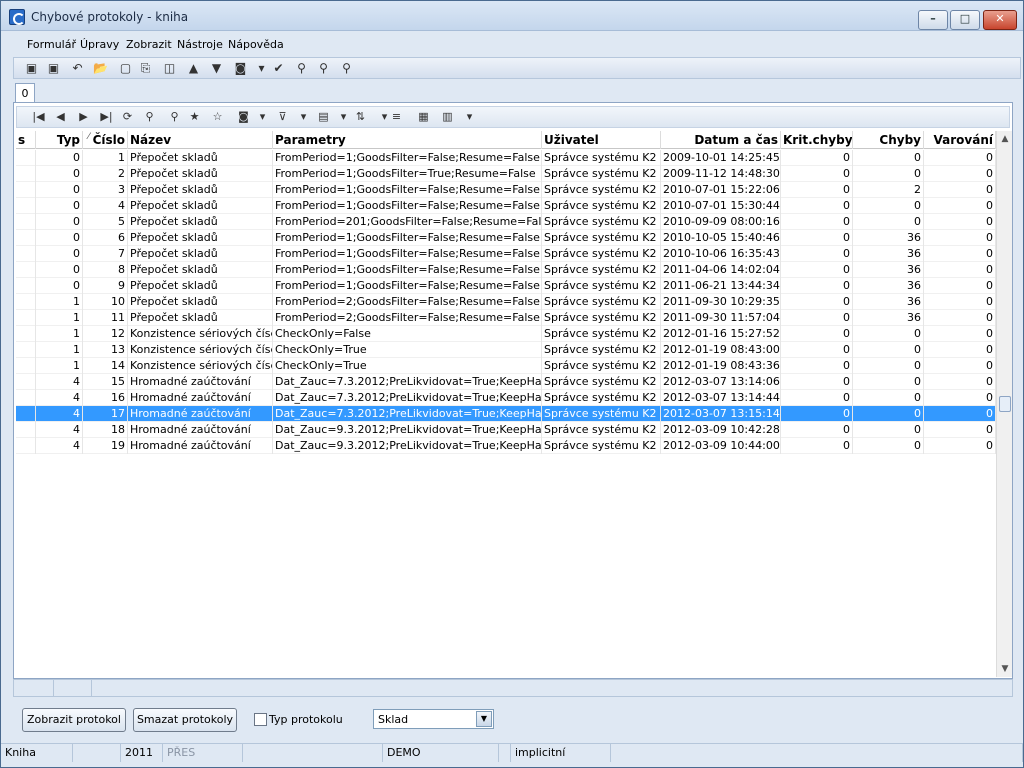 The image size is (1024, 768). I want to click on chevron-down-icon: ▼, so click(484, 719).